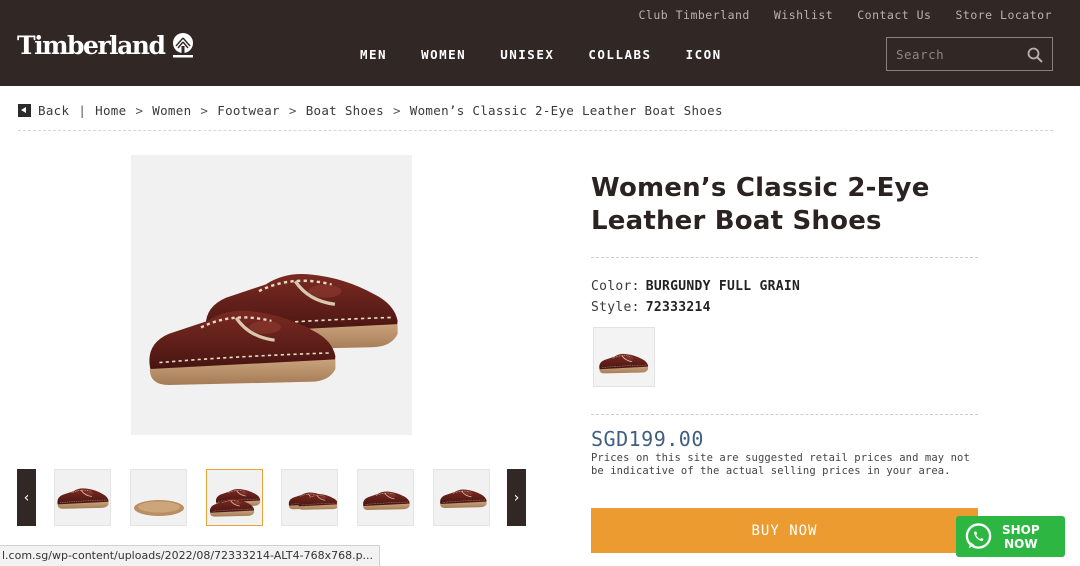 This screenshot has height=566, width=1080. I want to click on whatsapp-label: SHOP NOW, so click(1021, 537).